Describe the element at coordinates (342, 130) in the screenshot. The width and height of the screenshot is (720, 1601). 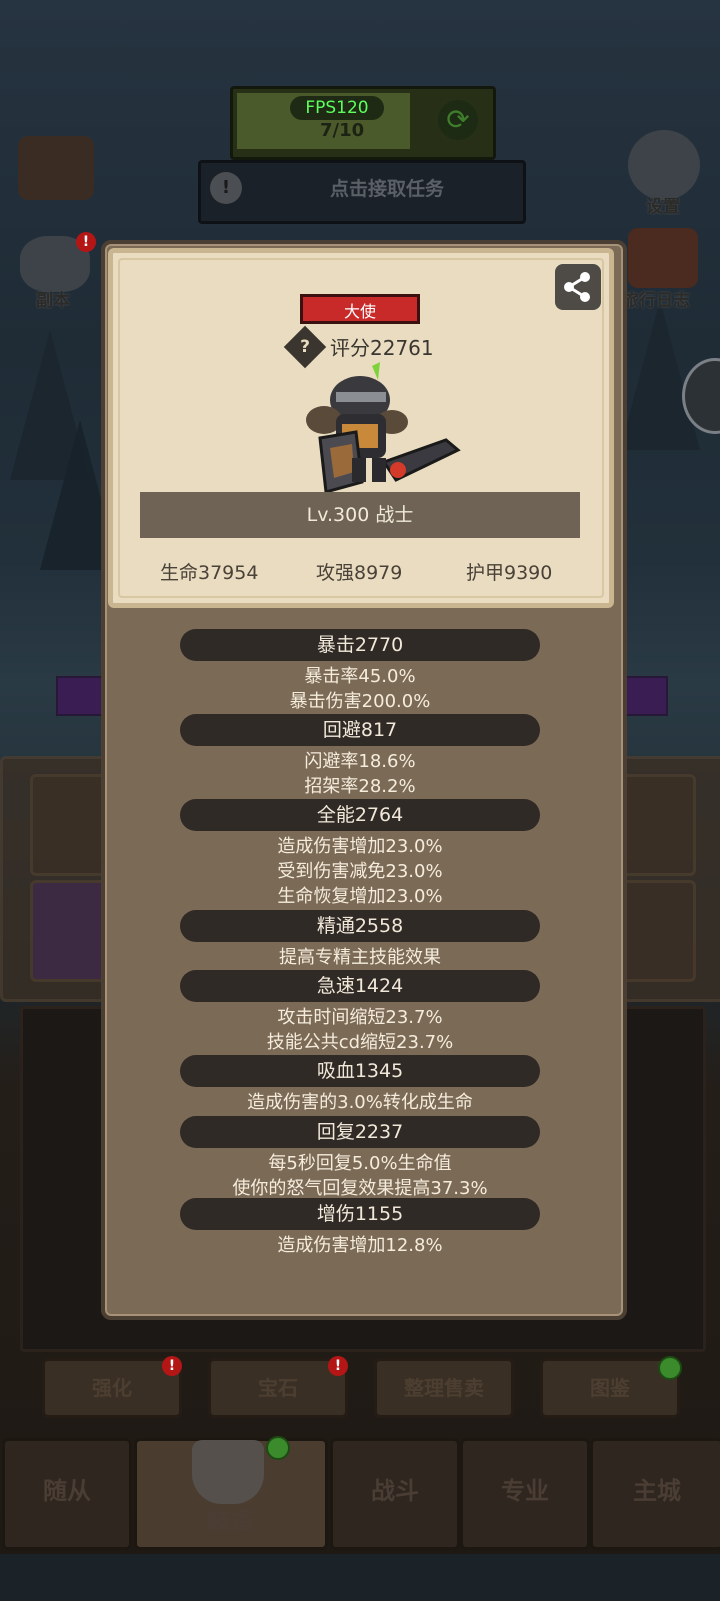
I see `quest-progress-count: 7/10` at that location.